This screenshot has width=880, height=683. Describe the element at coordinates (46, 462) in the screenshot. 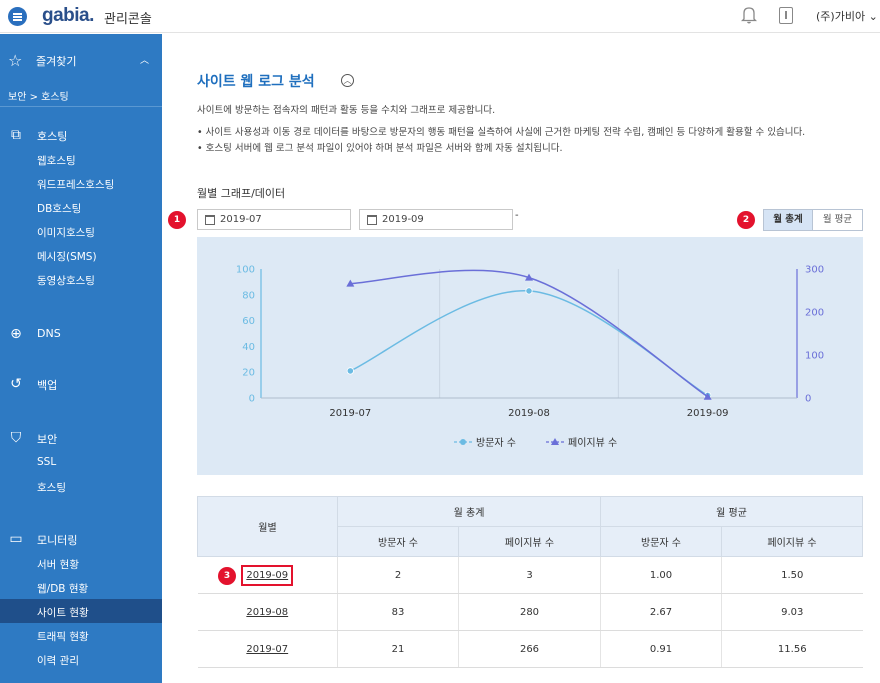

I see `sidebar-item-ssl: SSL` at that location.